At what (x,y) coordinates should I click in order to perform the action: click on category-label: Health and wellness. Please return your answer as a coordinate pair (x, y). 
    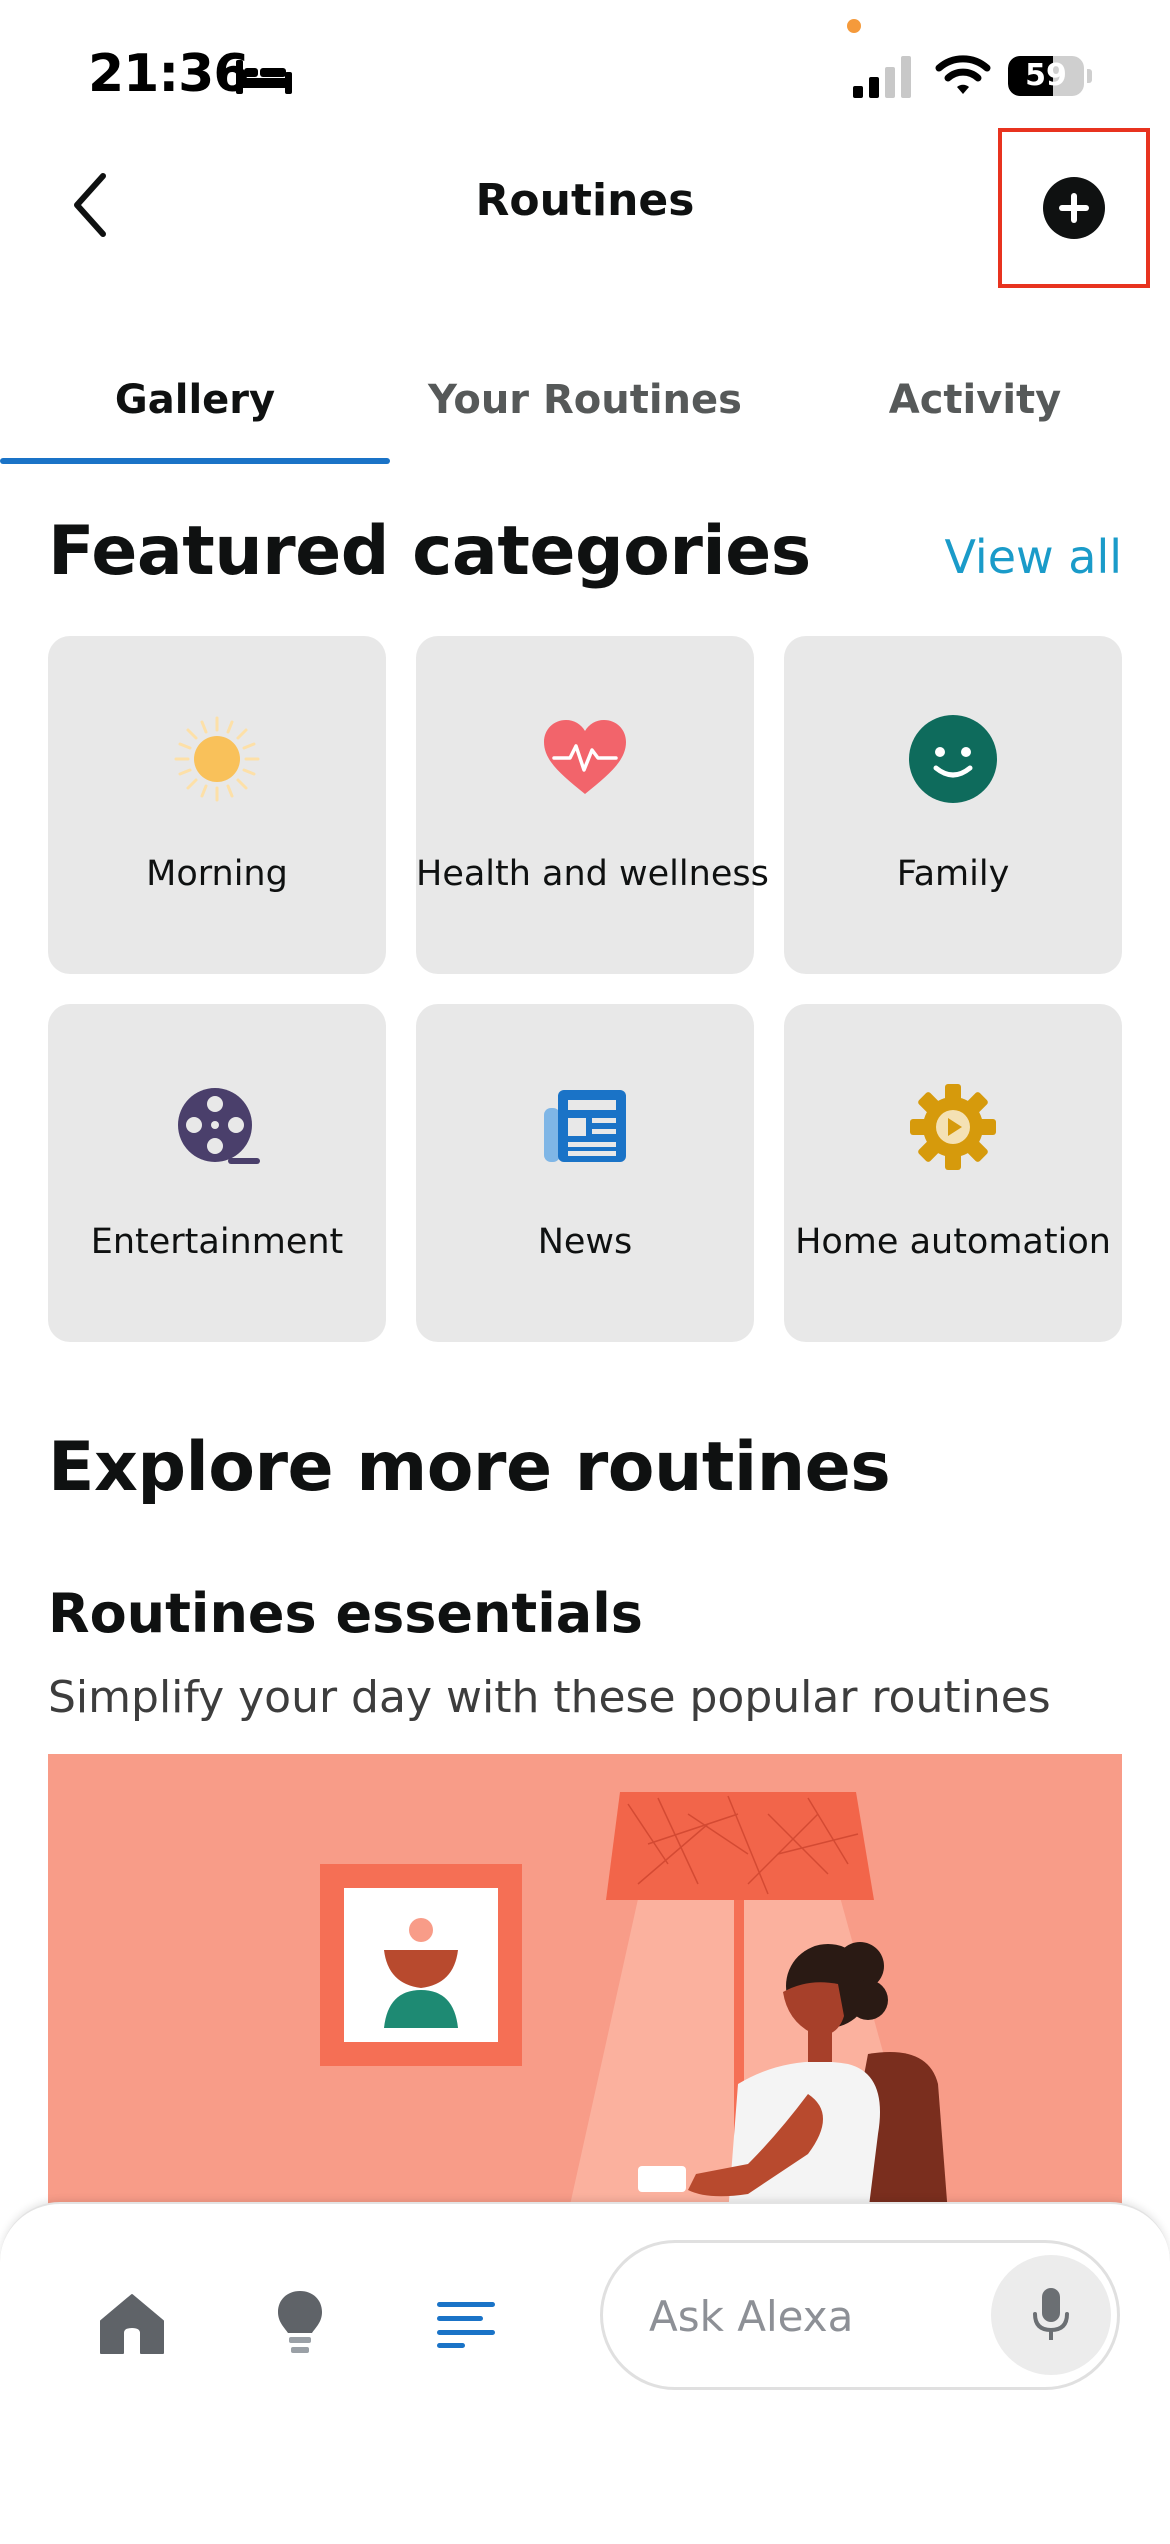
    Looking at the image, I should click on (592, 874).